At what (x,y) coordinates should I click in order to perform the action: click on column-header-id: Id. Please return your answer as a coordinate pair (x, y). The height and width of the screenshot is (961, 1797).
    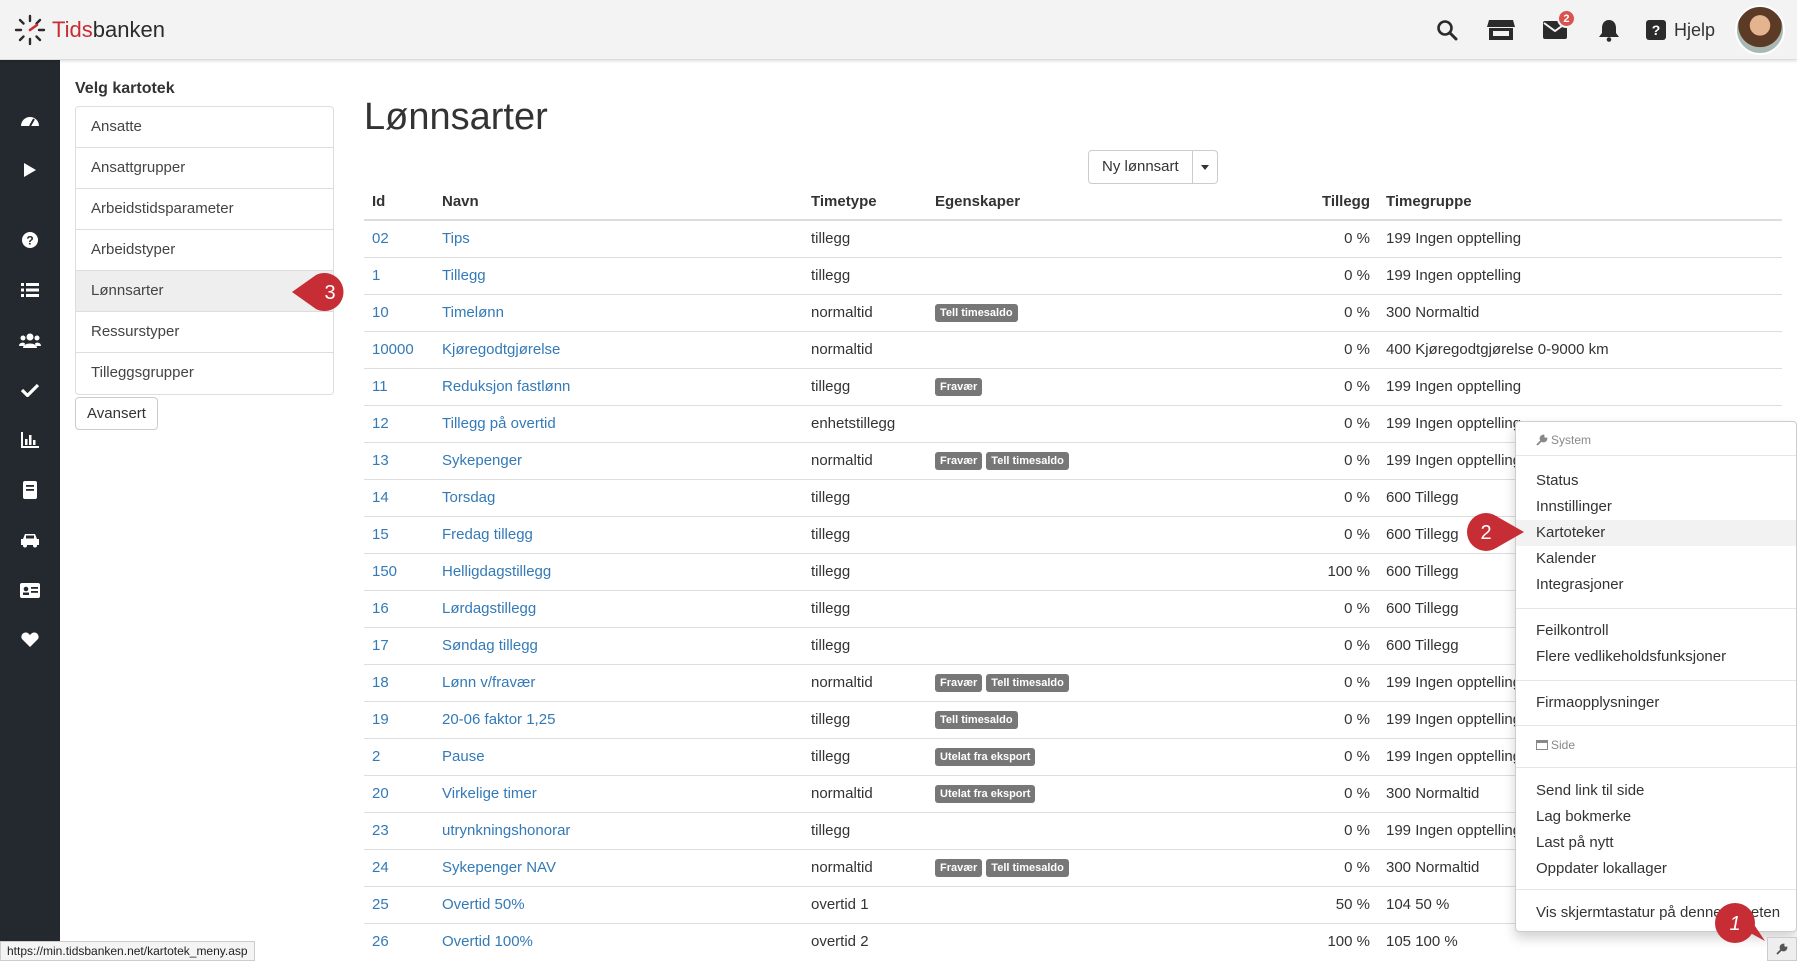
    Looking at the image, I should click on (399, 202).